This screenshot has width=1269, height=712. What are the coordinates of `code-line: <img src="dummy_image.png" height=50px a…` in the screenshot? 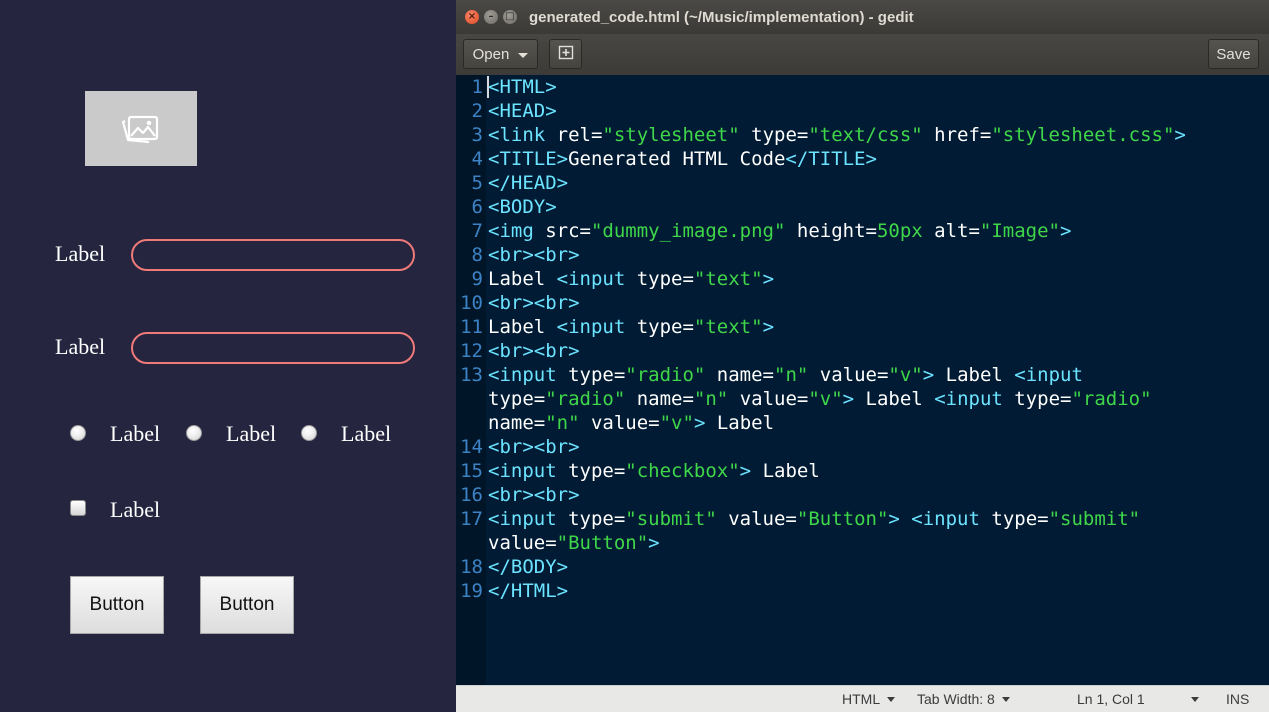 It's located at (779, 231).